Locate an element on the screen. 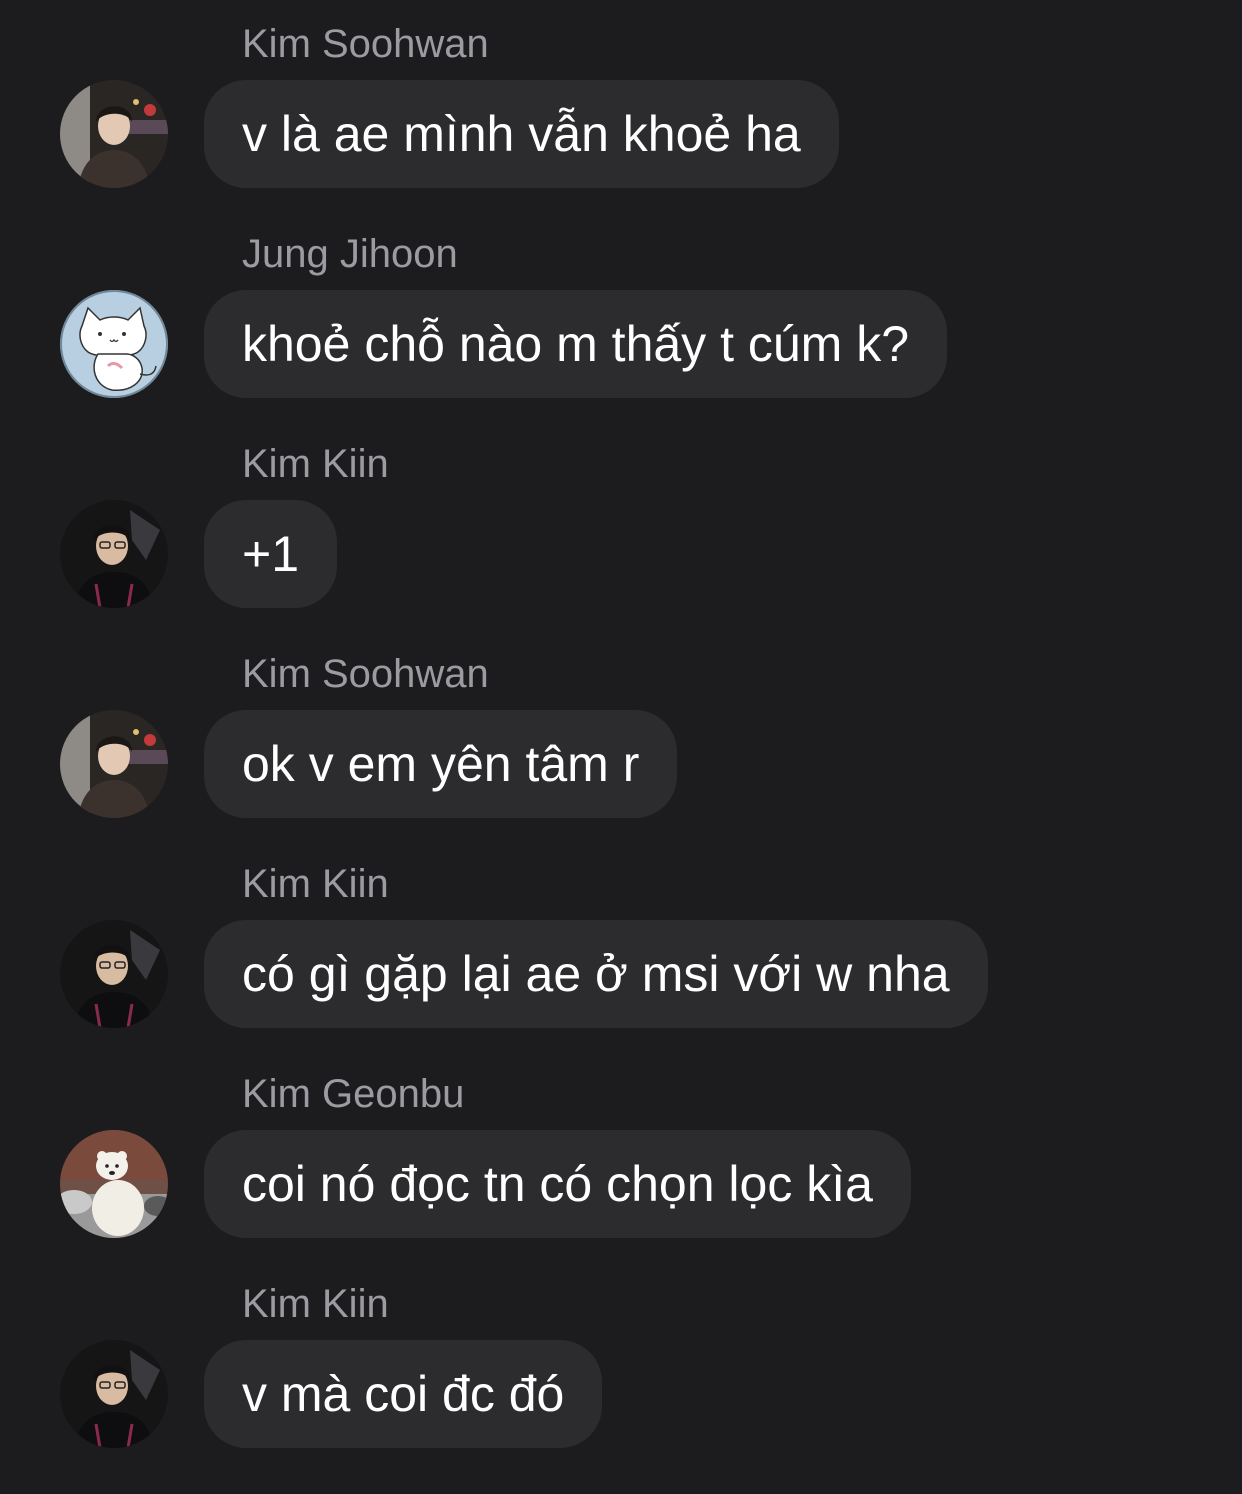  message-group: Jung Jihoon khoẻ chỗ nào m thấy t cúm k? is located at coordinates (621, 315).